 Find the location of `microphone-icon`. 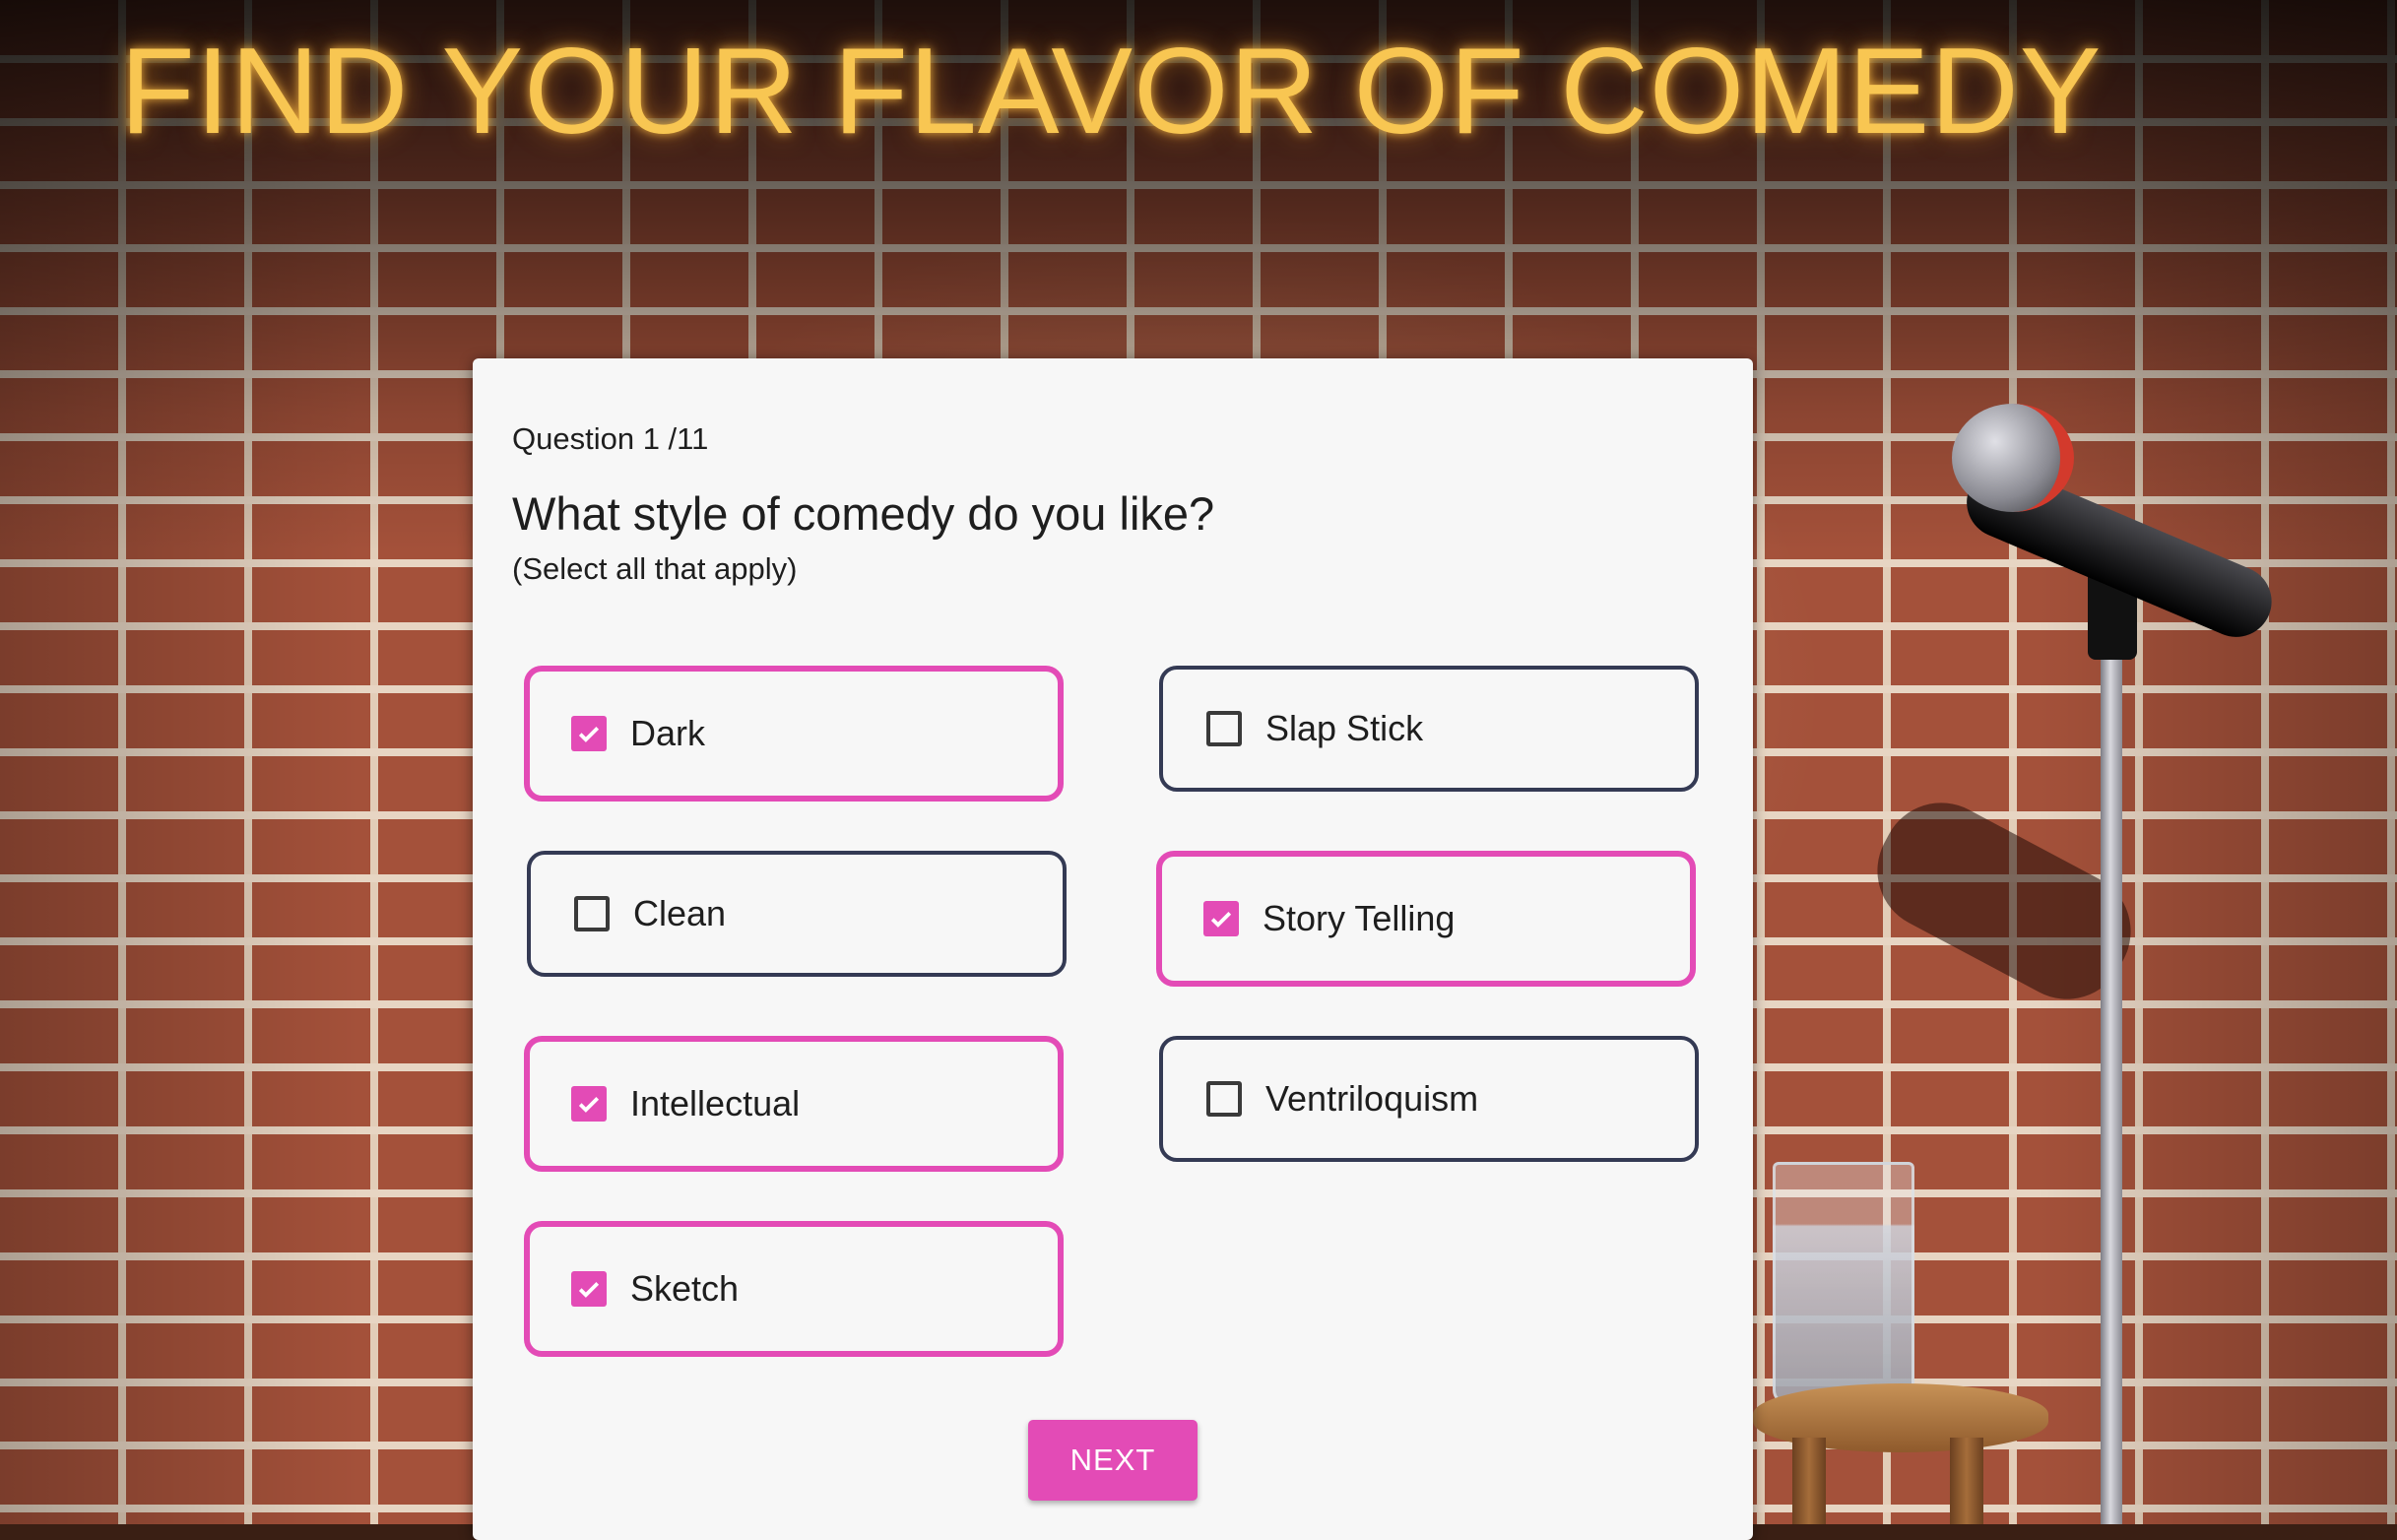

microphone-icon is located at coordinates (2013, 458).